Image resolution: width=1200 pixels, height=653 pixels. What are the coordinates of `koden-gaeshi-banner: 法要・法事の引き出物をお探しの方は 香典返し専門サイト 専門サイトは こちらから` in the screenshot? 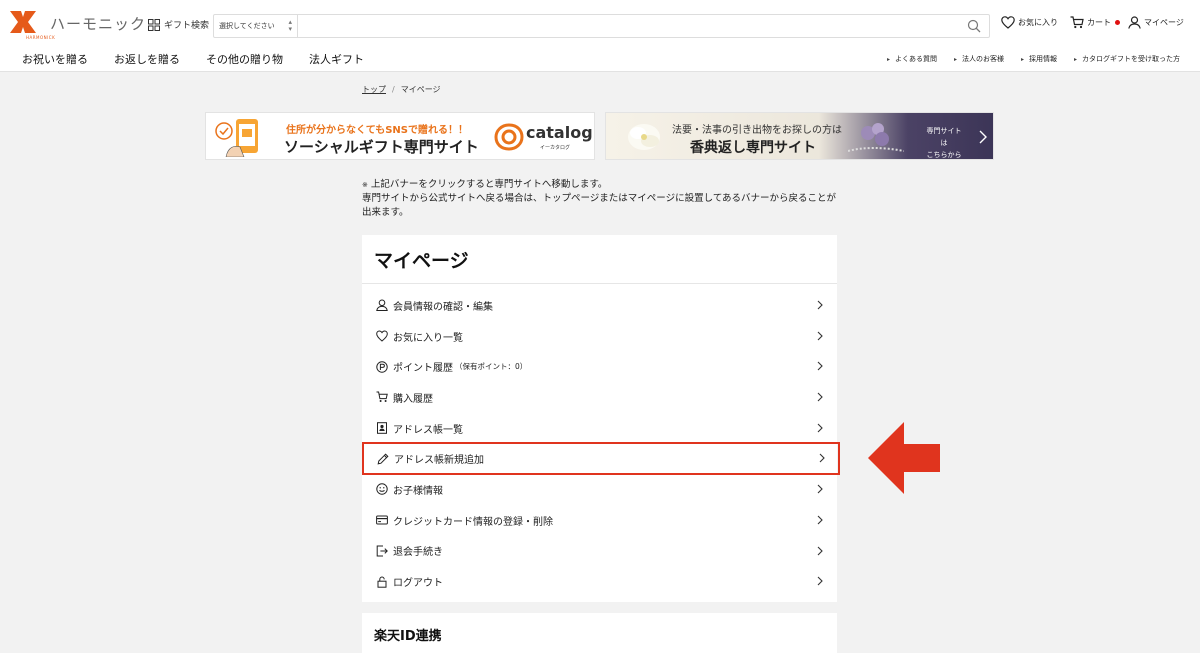 It's located at (799, 136).